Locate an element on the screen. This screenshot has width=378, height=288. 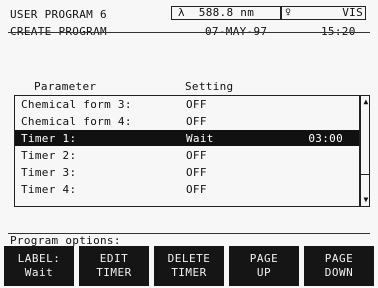
softkey-line2: DOWN is located at coordinates (339, 272).